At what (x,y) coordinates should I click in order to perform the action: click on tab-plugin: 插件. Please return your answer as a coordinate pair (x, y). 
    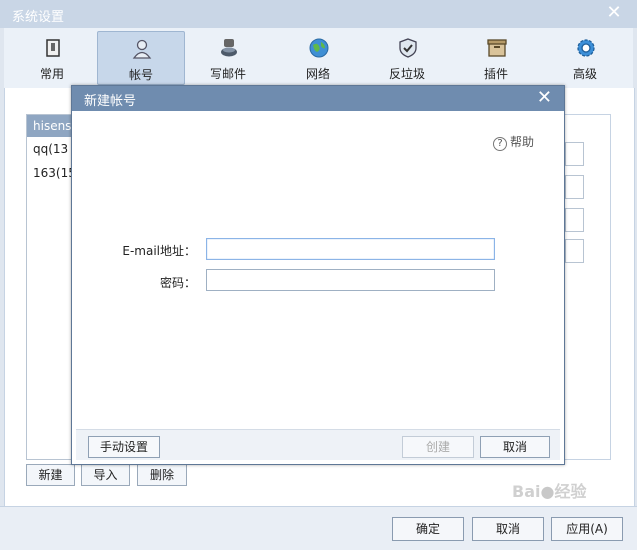
    Looking at the image, I should click on (496, 57).